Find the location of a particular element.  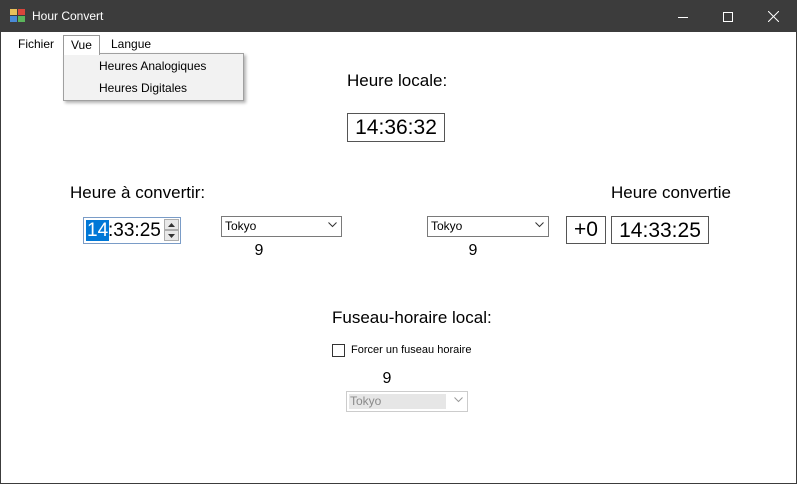

app-icon is located at coordinates (18, 16).